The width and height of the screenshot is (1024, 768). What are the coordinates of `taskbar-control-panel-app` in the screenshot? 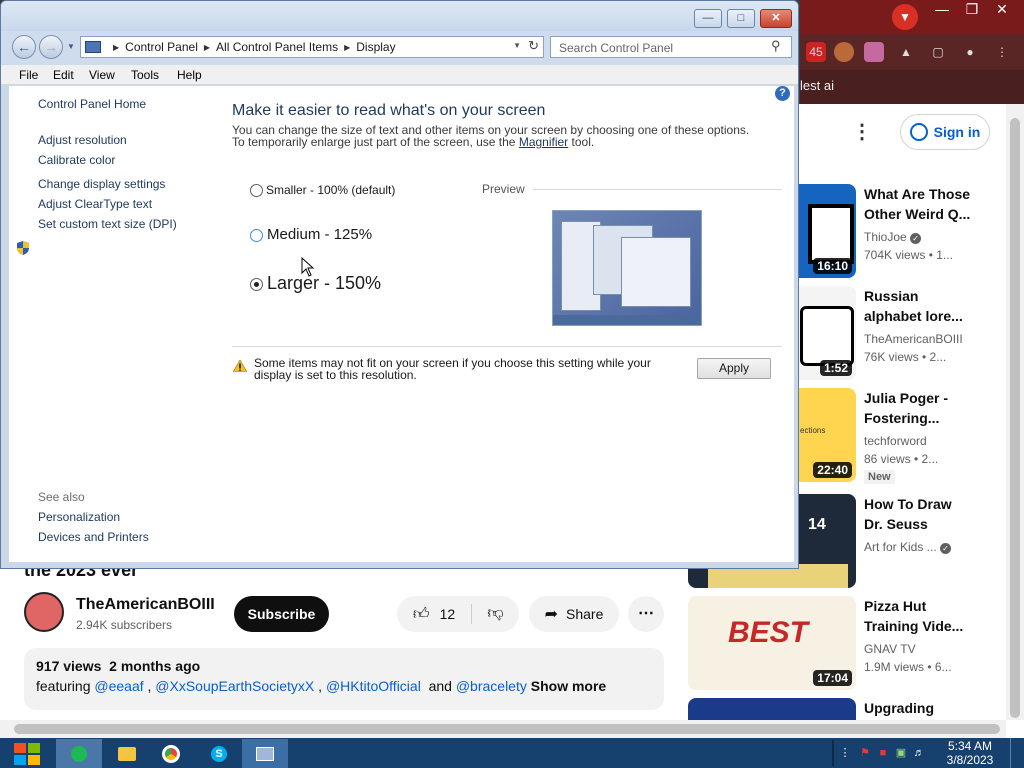 It's located at (265, 753).